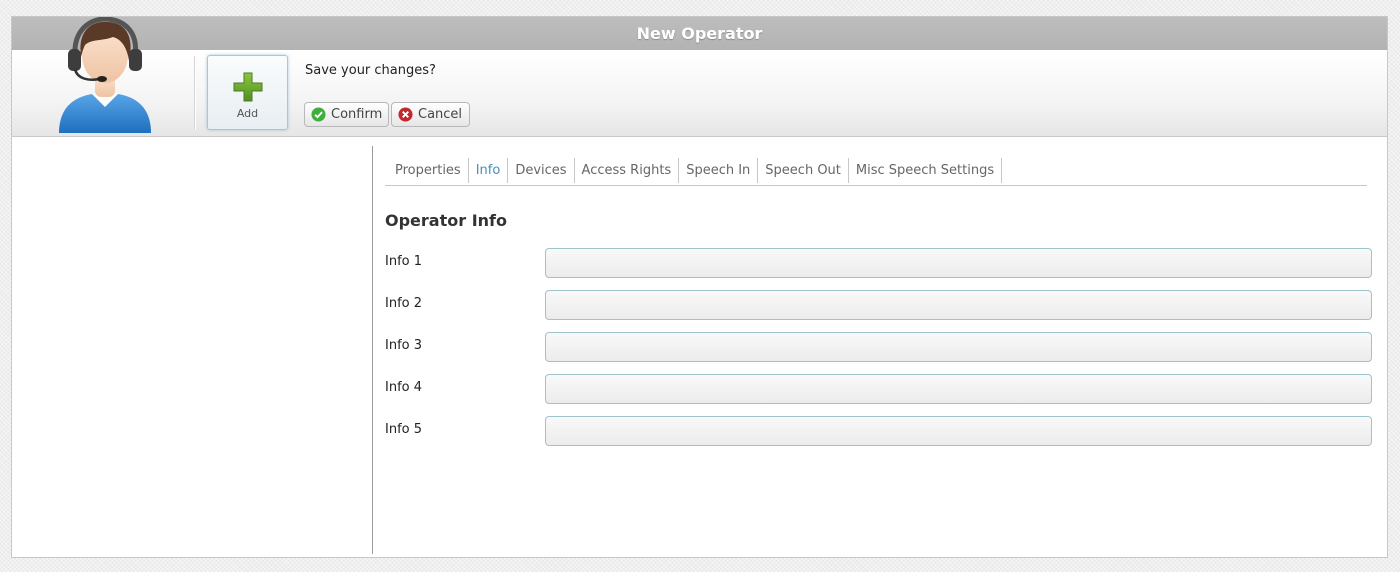  I want to click on confirm-button: Confirm, so click(346, 114).